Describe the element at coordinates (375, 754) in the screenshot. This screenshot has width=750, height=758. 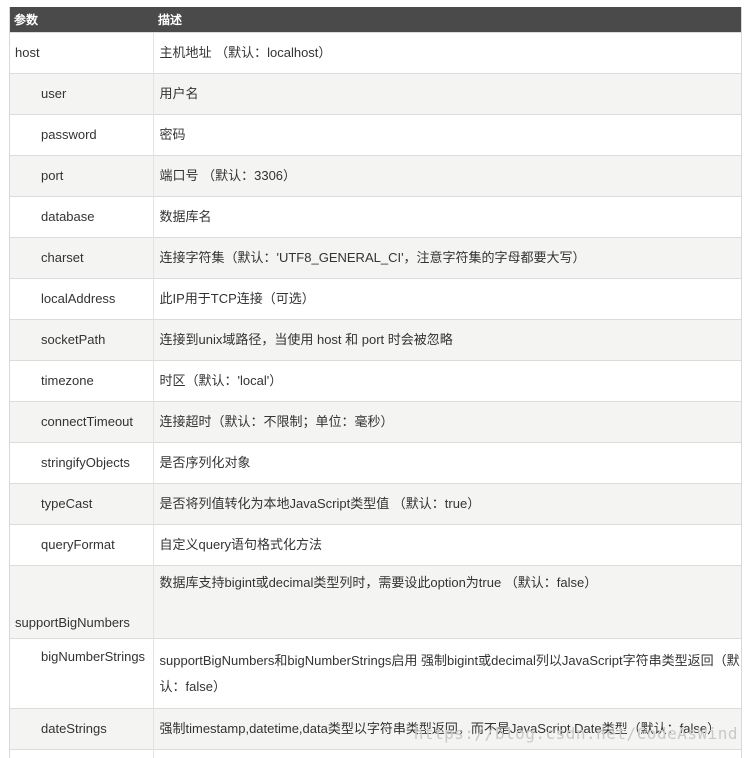
I see `table-row-partial` at that location.